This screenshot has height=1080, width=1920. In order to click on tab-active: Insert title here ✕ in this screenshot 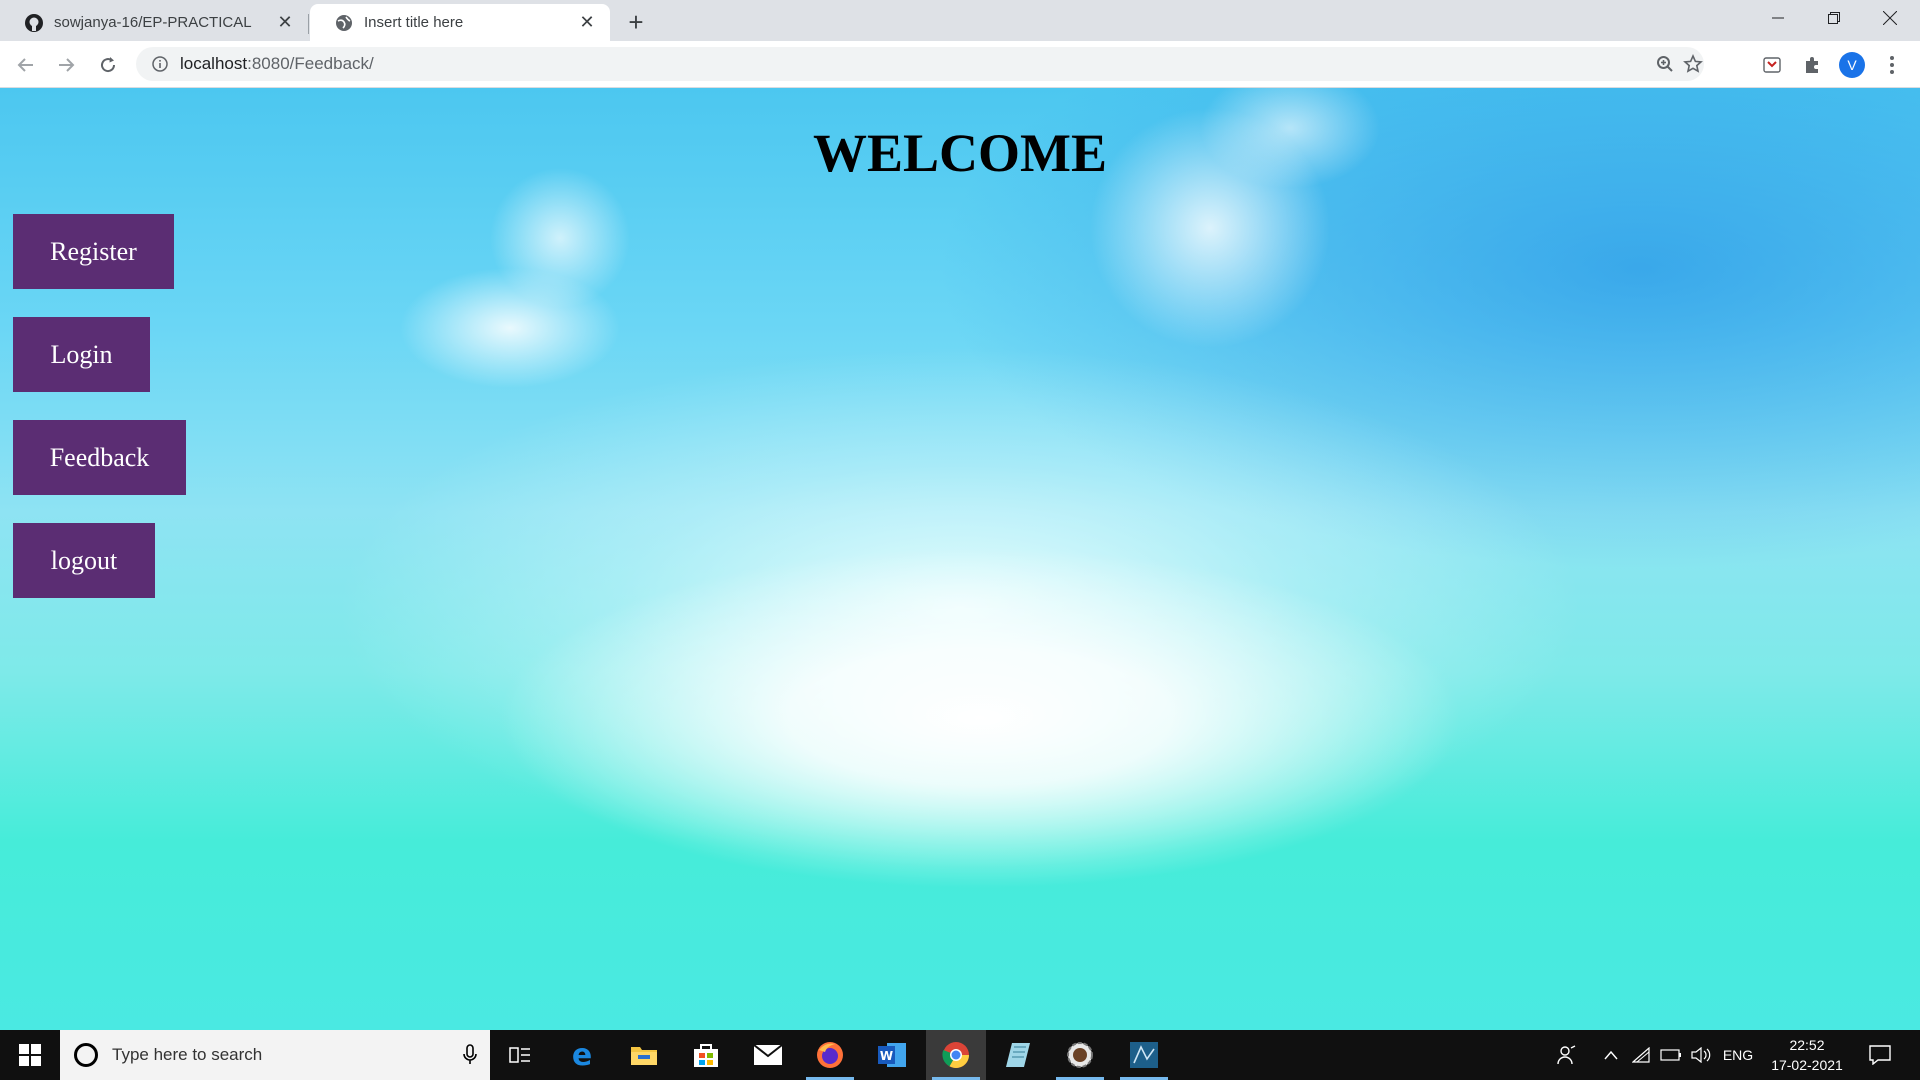, I will do `click(460, 22)`.